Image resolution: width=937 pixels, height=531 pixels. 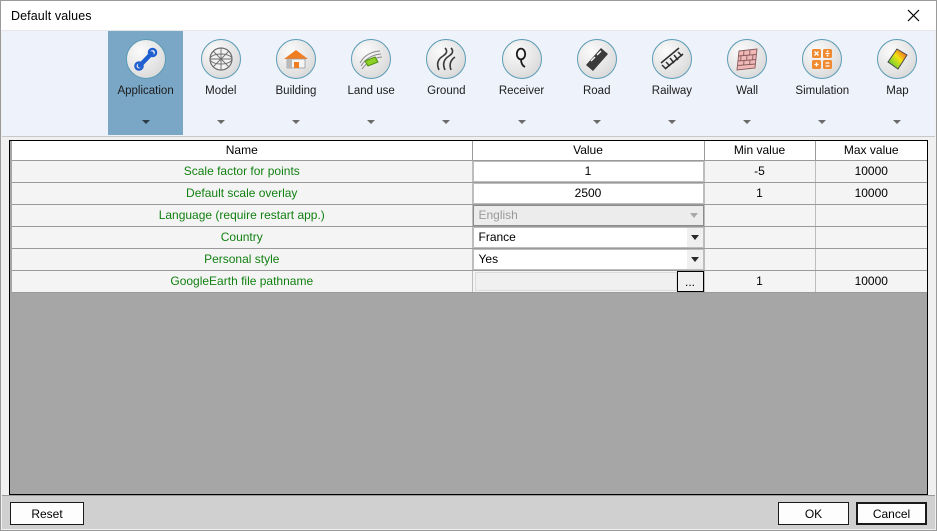 I want to click on ribbon-label: Ground, so click(x=446, y=91).